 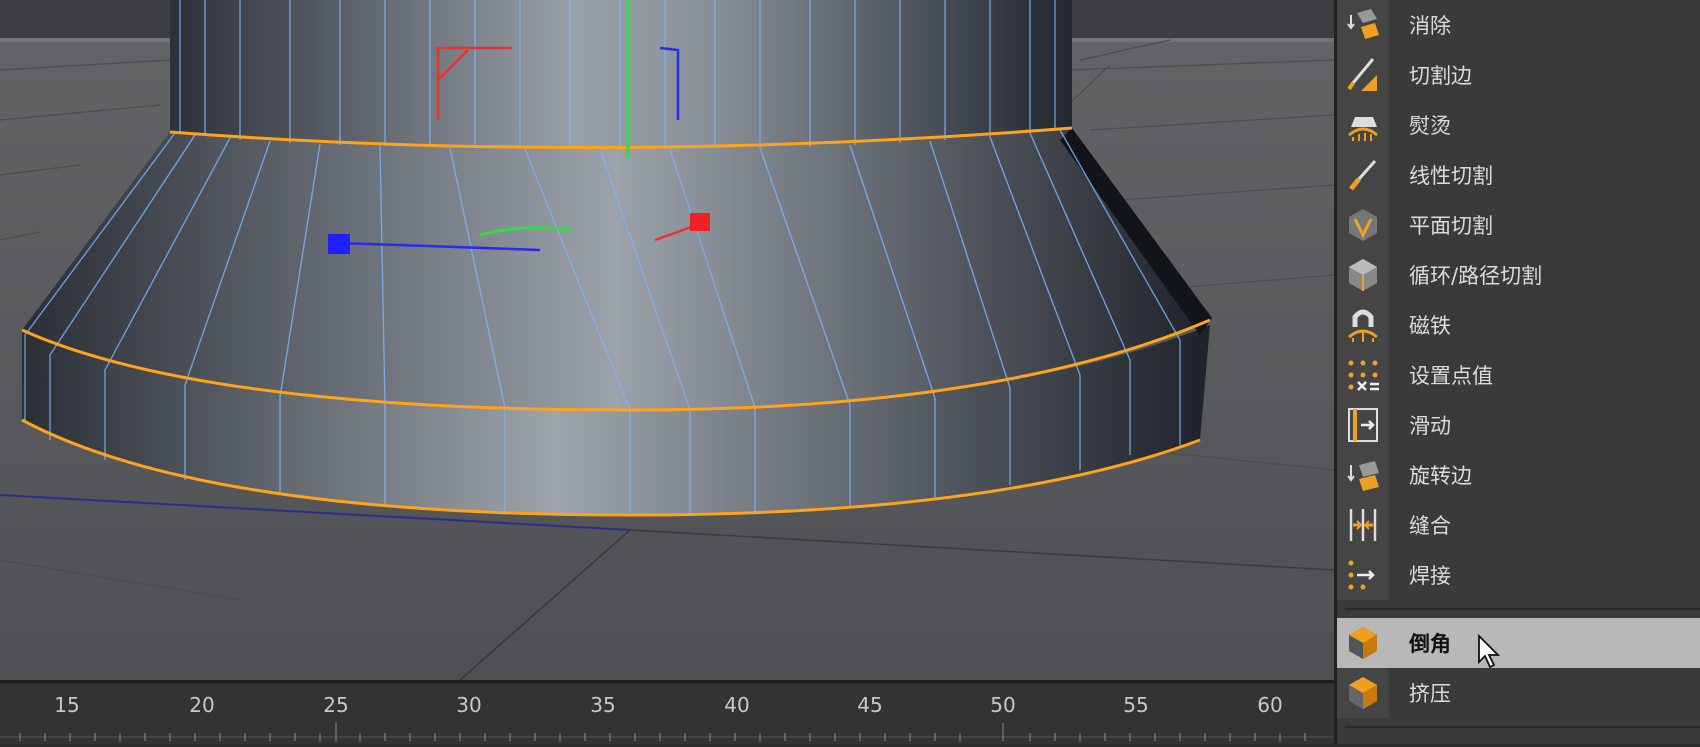 What do you see at coordinates (667, 712) in the screenshot?
I see `timeline-ruler: 15 20 25 30 35 40 45 50 55 60` at bounding box center [667, 712].